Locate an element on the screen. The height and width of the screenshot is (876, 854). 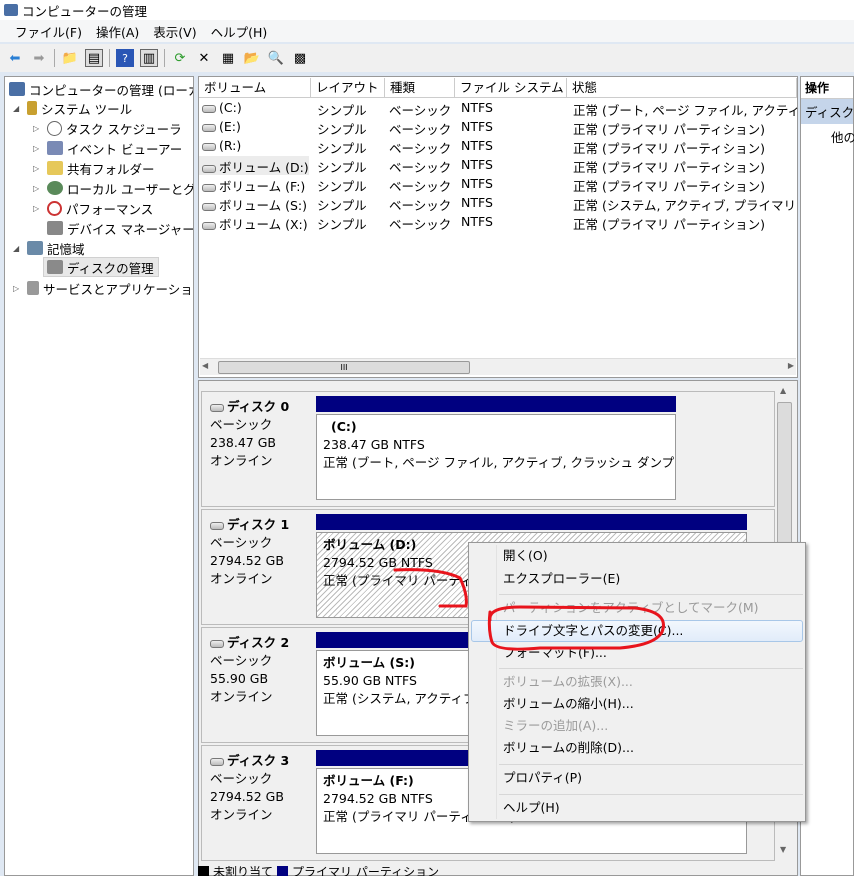
show-action-pane-icon: ▥ is located at coordinates (149, 58).